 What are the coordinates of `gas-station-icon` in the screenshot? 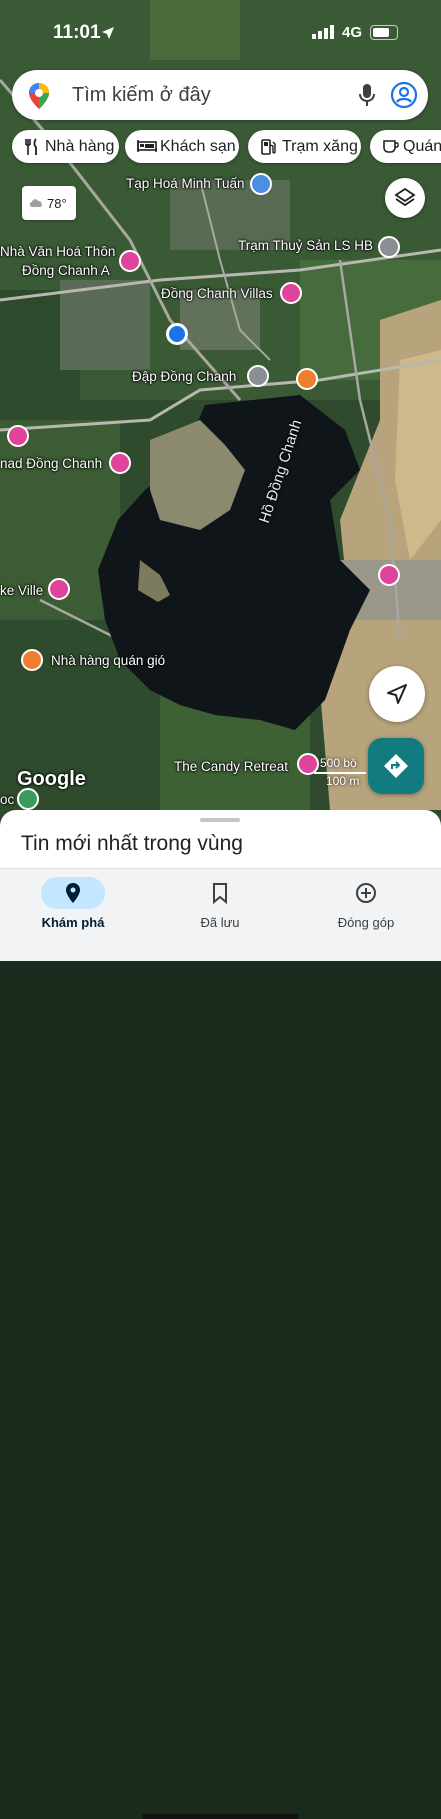 It's located at (268, 147).